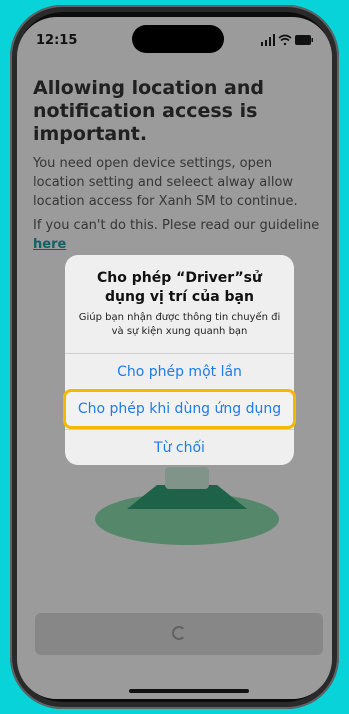 This screenshot has height=714, width=349. I want to click on alert-title: Cho phép “Driver”sử dụng vị trí của bạn, so click(179, 287).